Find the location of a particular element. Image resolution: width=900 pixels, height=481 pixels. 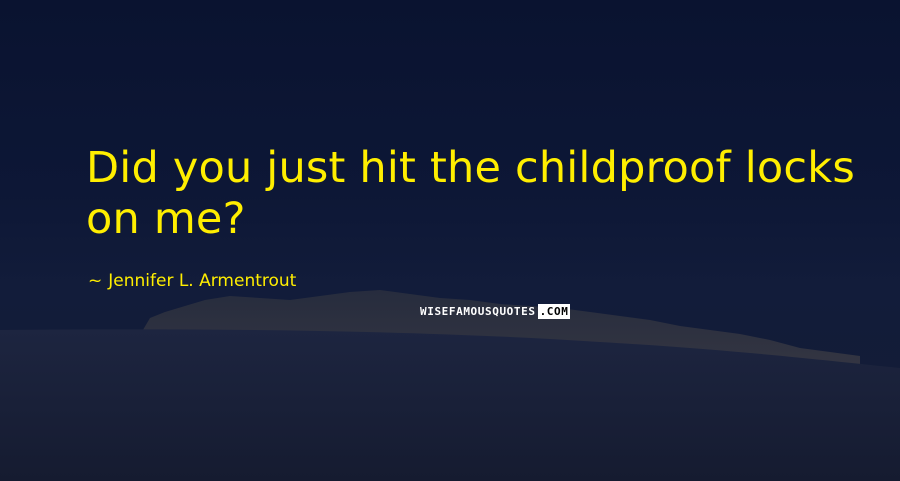

logo-wordmark: WISEFAMOUSQUOTES is located at coordinates (478, 311).